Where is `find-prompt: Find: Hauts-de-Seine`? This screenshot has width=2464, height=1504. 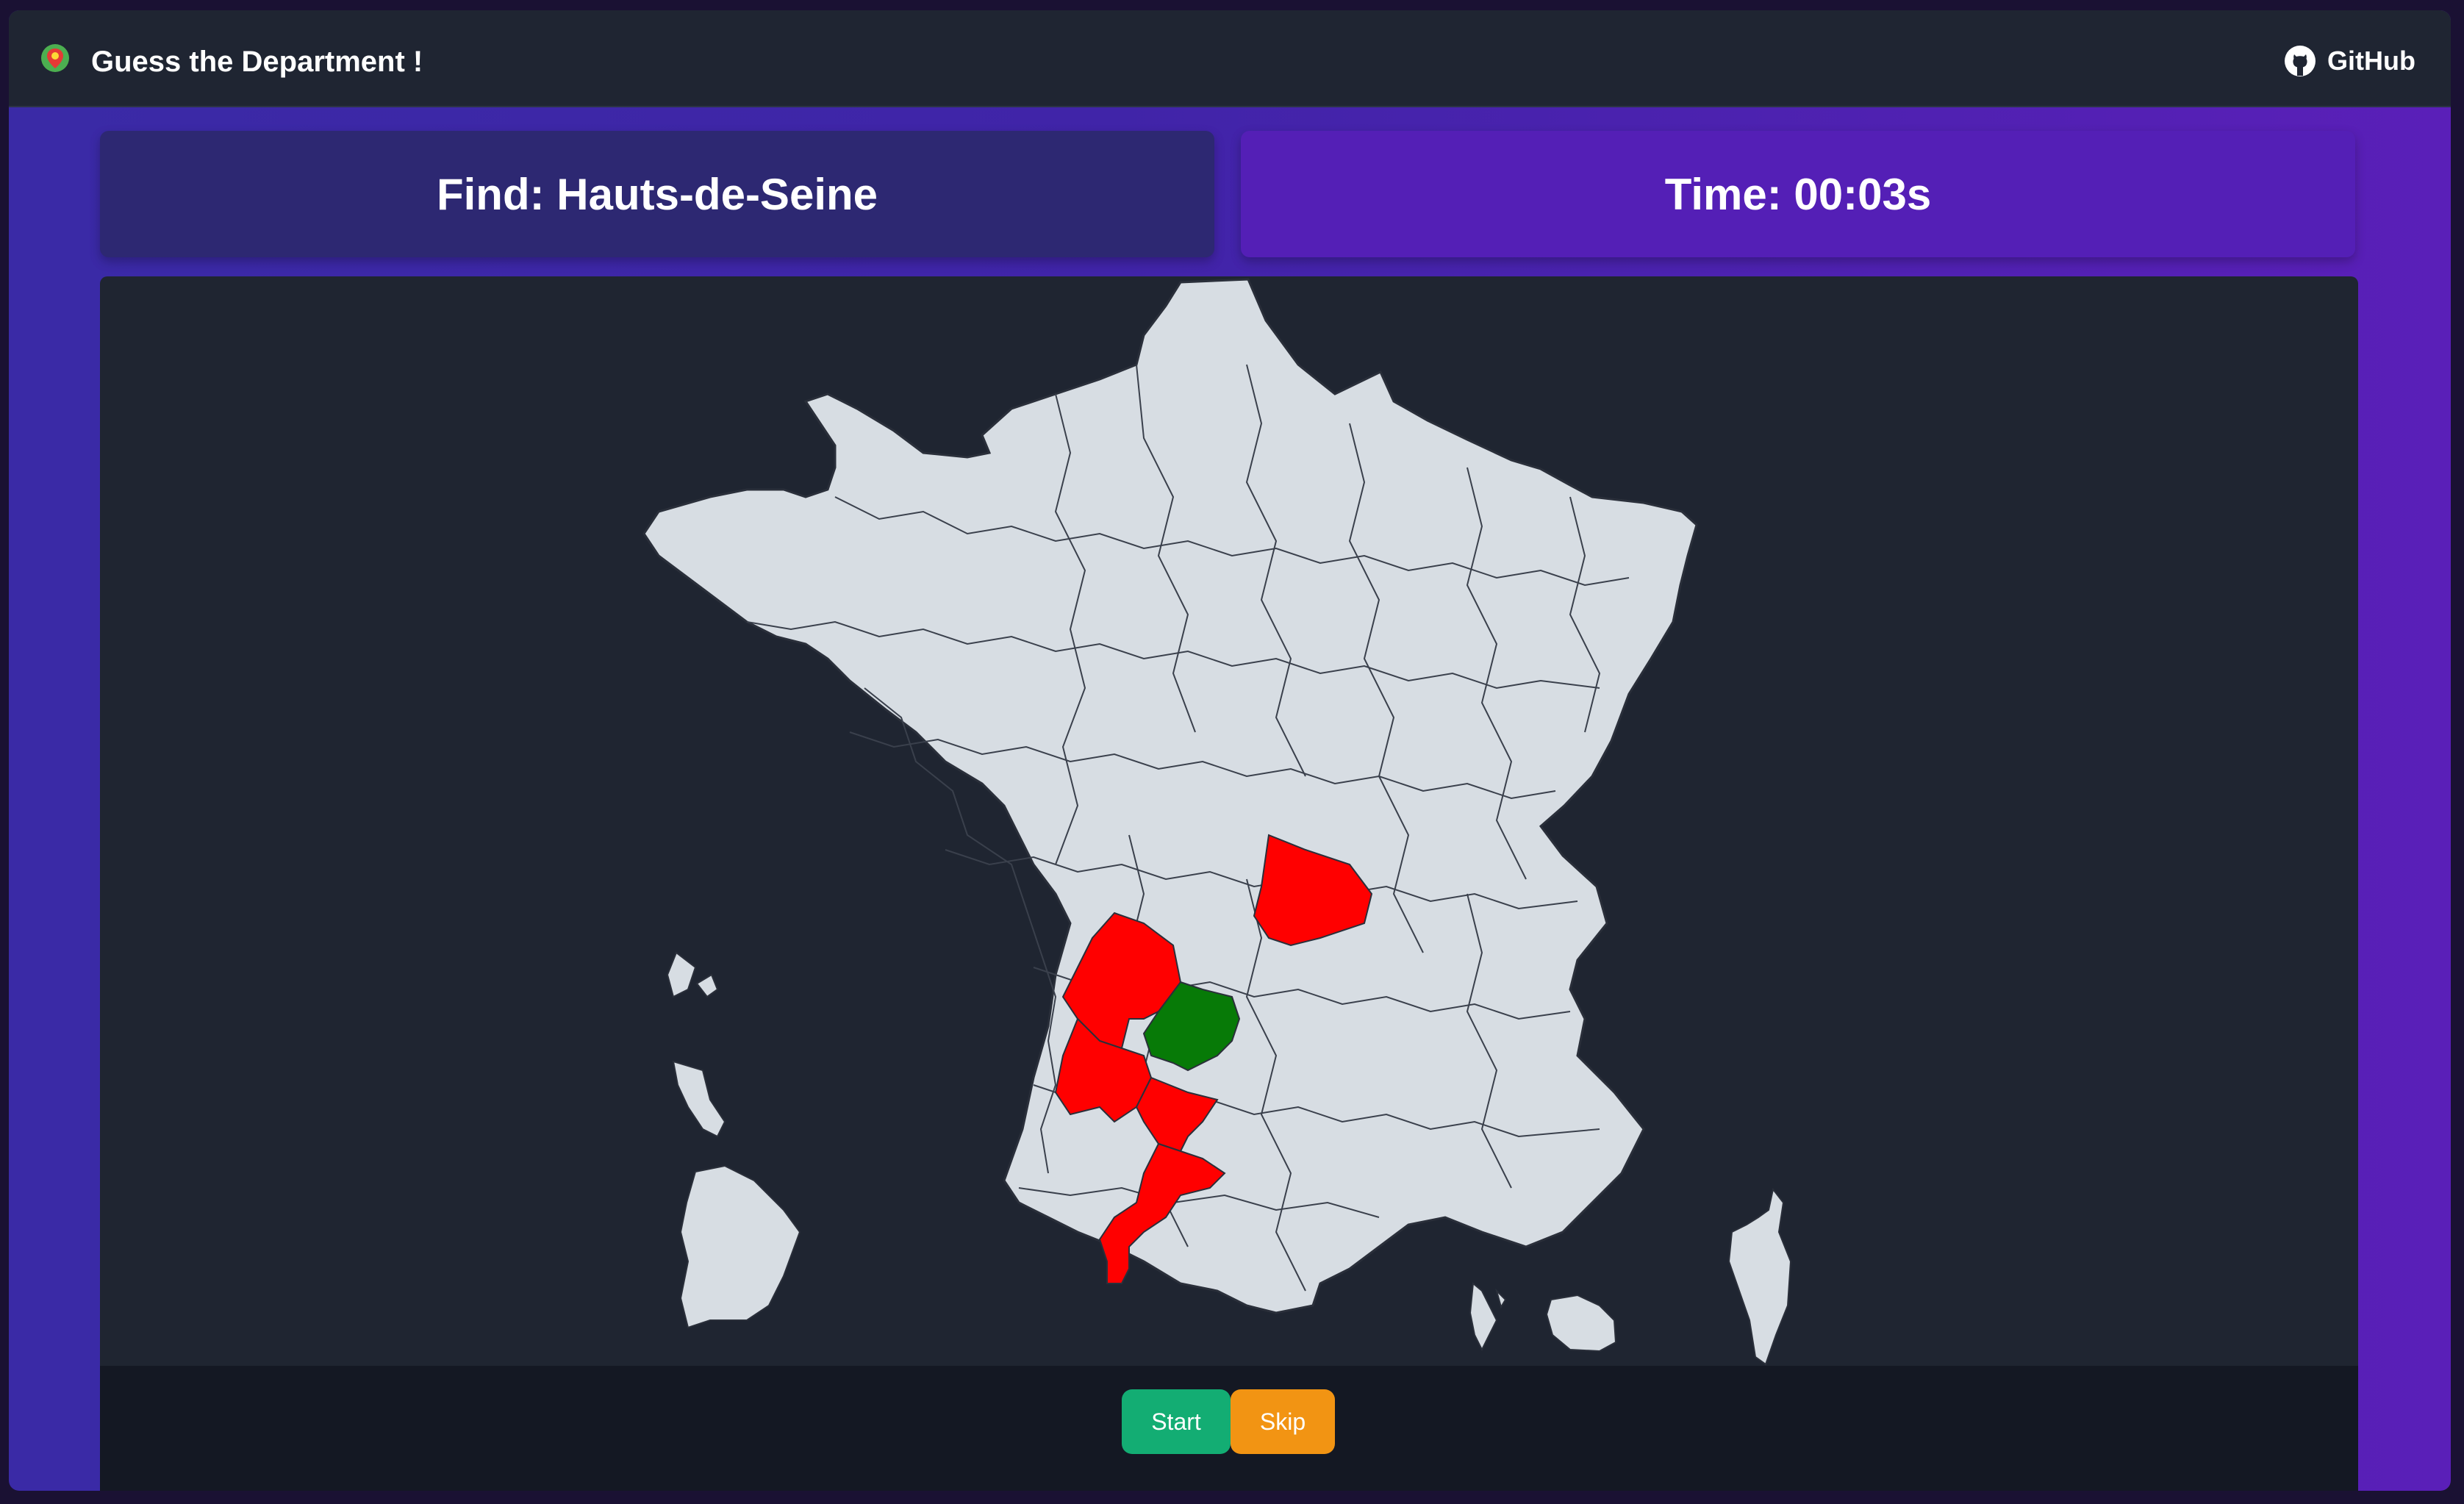
find-prompt: Find: Hauts-de-Seine is located at coordinates (657, 194).